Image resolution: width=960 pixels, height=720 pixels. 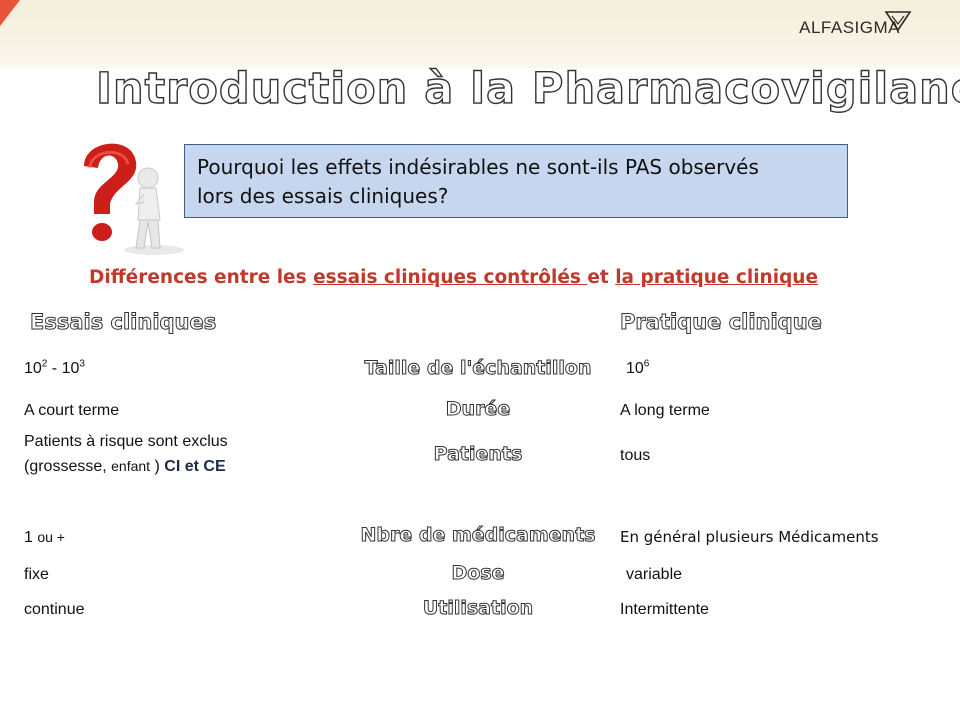 What do you see at coordinates (749, 537) in the screenshot?
I see `right-cell-drug-count: En général plusieurs Médicaments` at bounding box center [749, 537].